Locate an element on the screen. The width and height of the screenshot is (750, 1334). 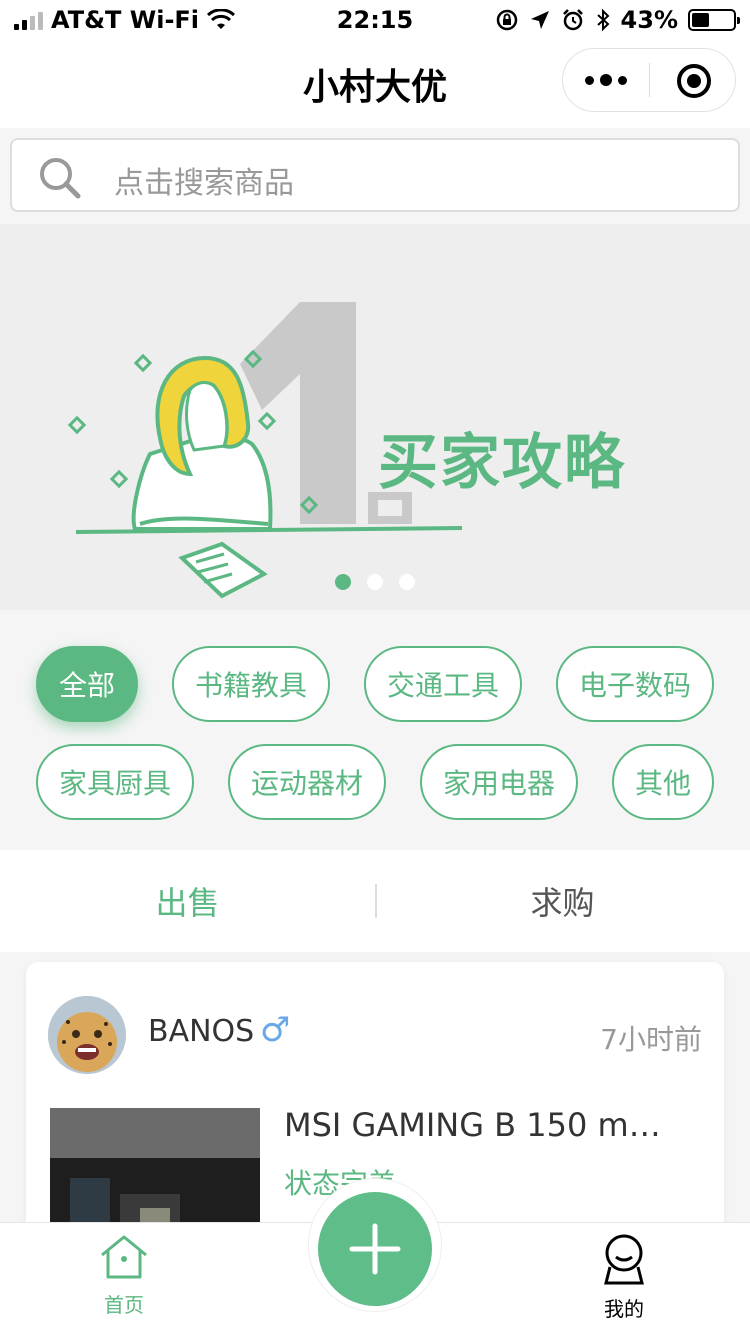
status-right: 43% is located at coordinates (617, 20).